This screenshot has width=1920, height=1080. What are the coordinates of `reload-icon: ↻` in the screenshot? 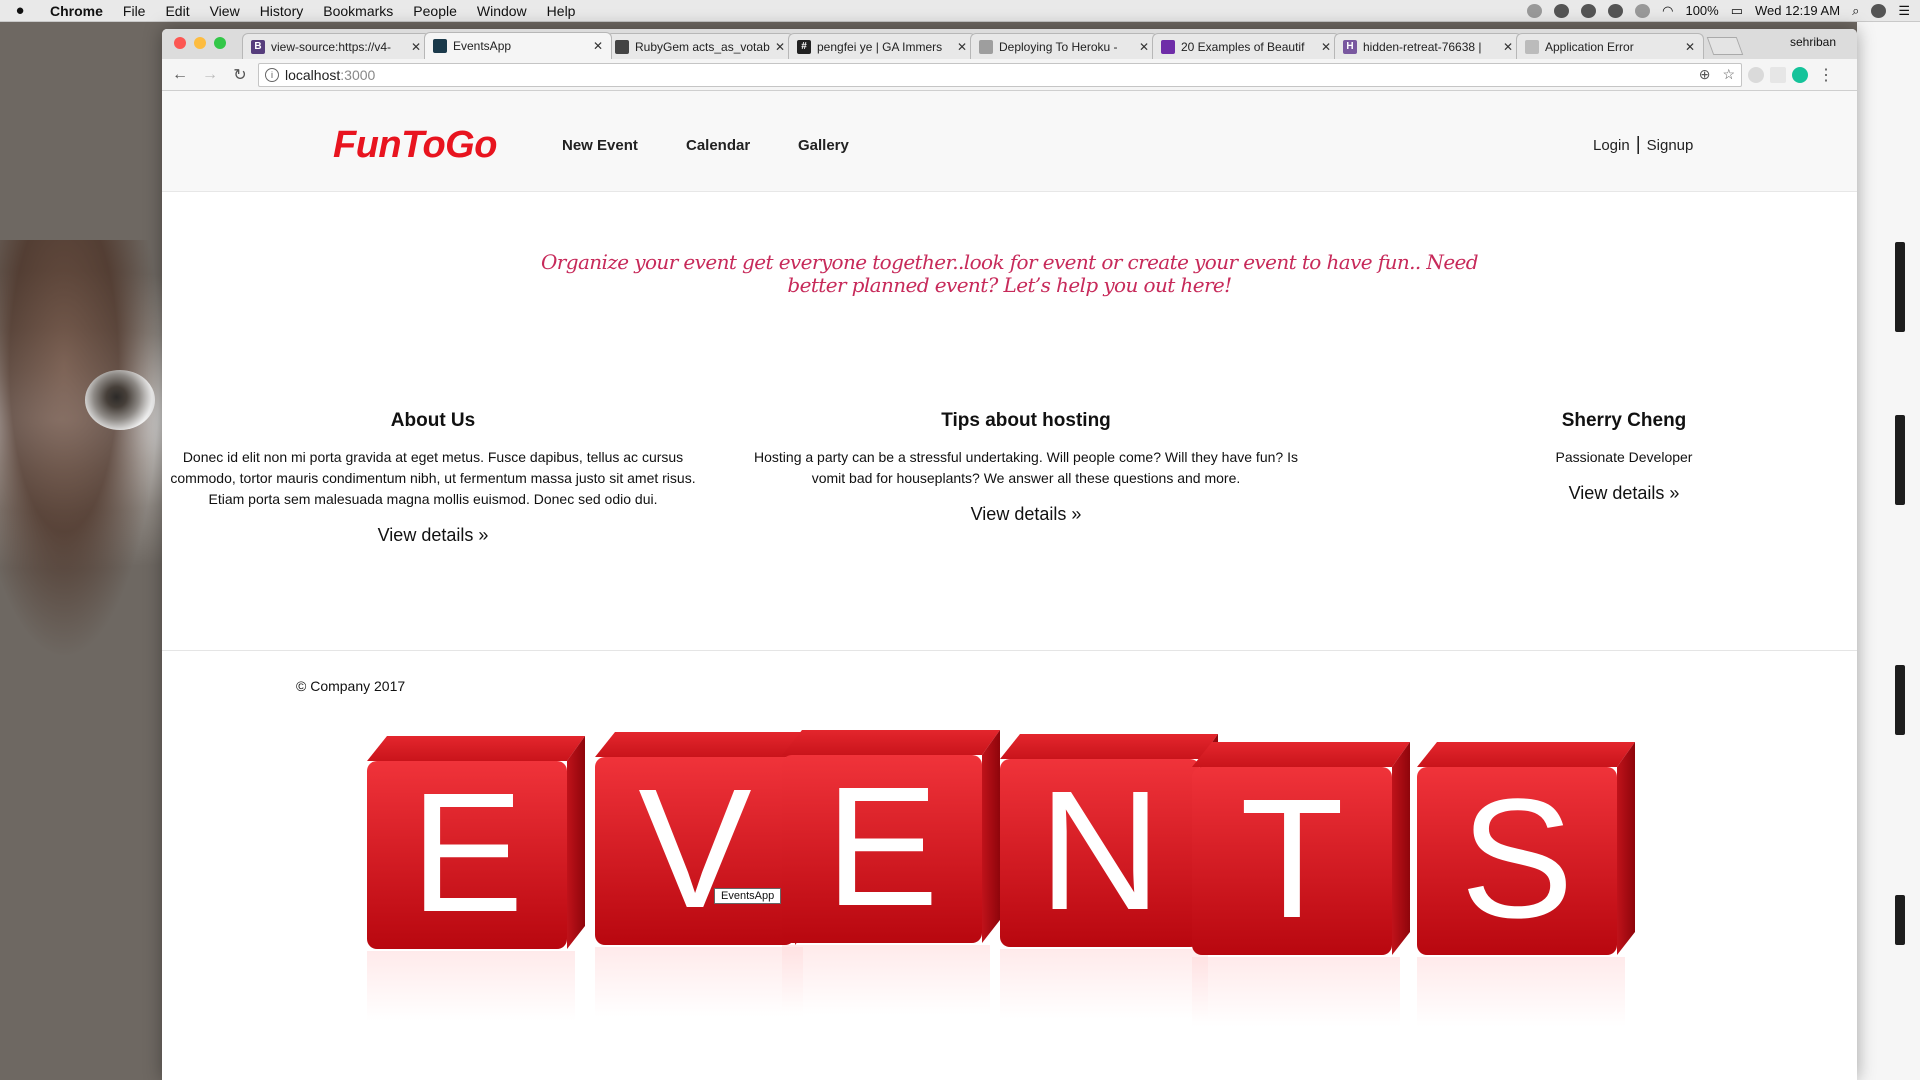 It's located at (240, 75).